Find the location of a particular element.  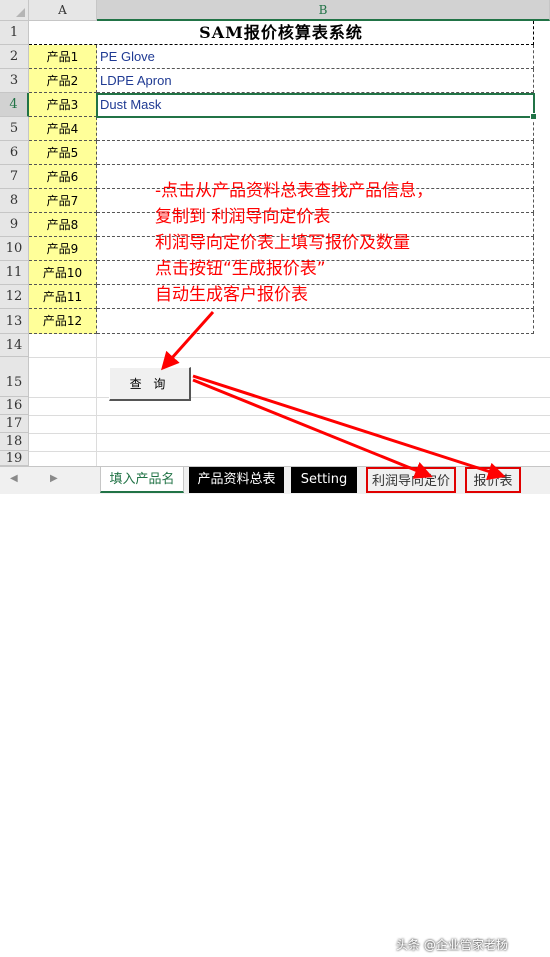

row-header: 10 is located at coordinates (14, 249).